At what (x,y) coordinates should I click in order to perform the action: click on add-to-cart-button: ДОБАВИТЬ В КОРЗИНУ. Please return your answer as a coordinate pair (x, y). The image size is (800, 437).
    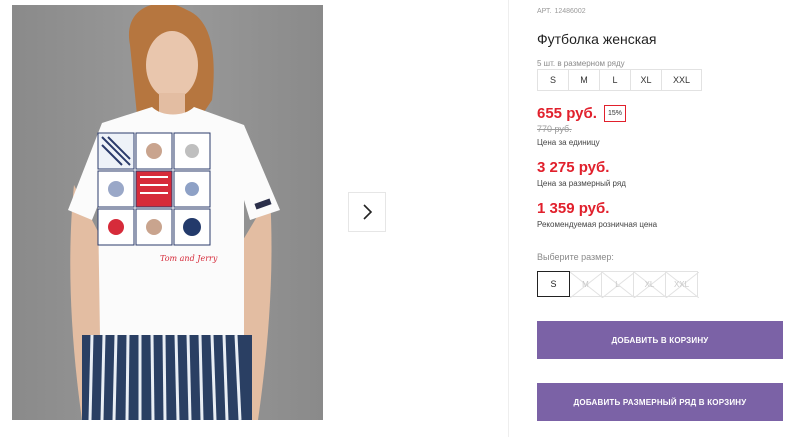
    Looking at the image, I should click on (660, 340).